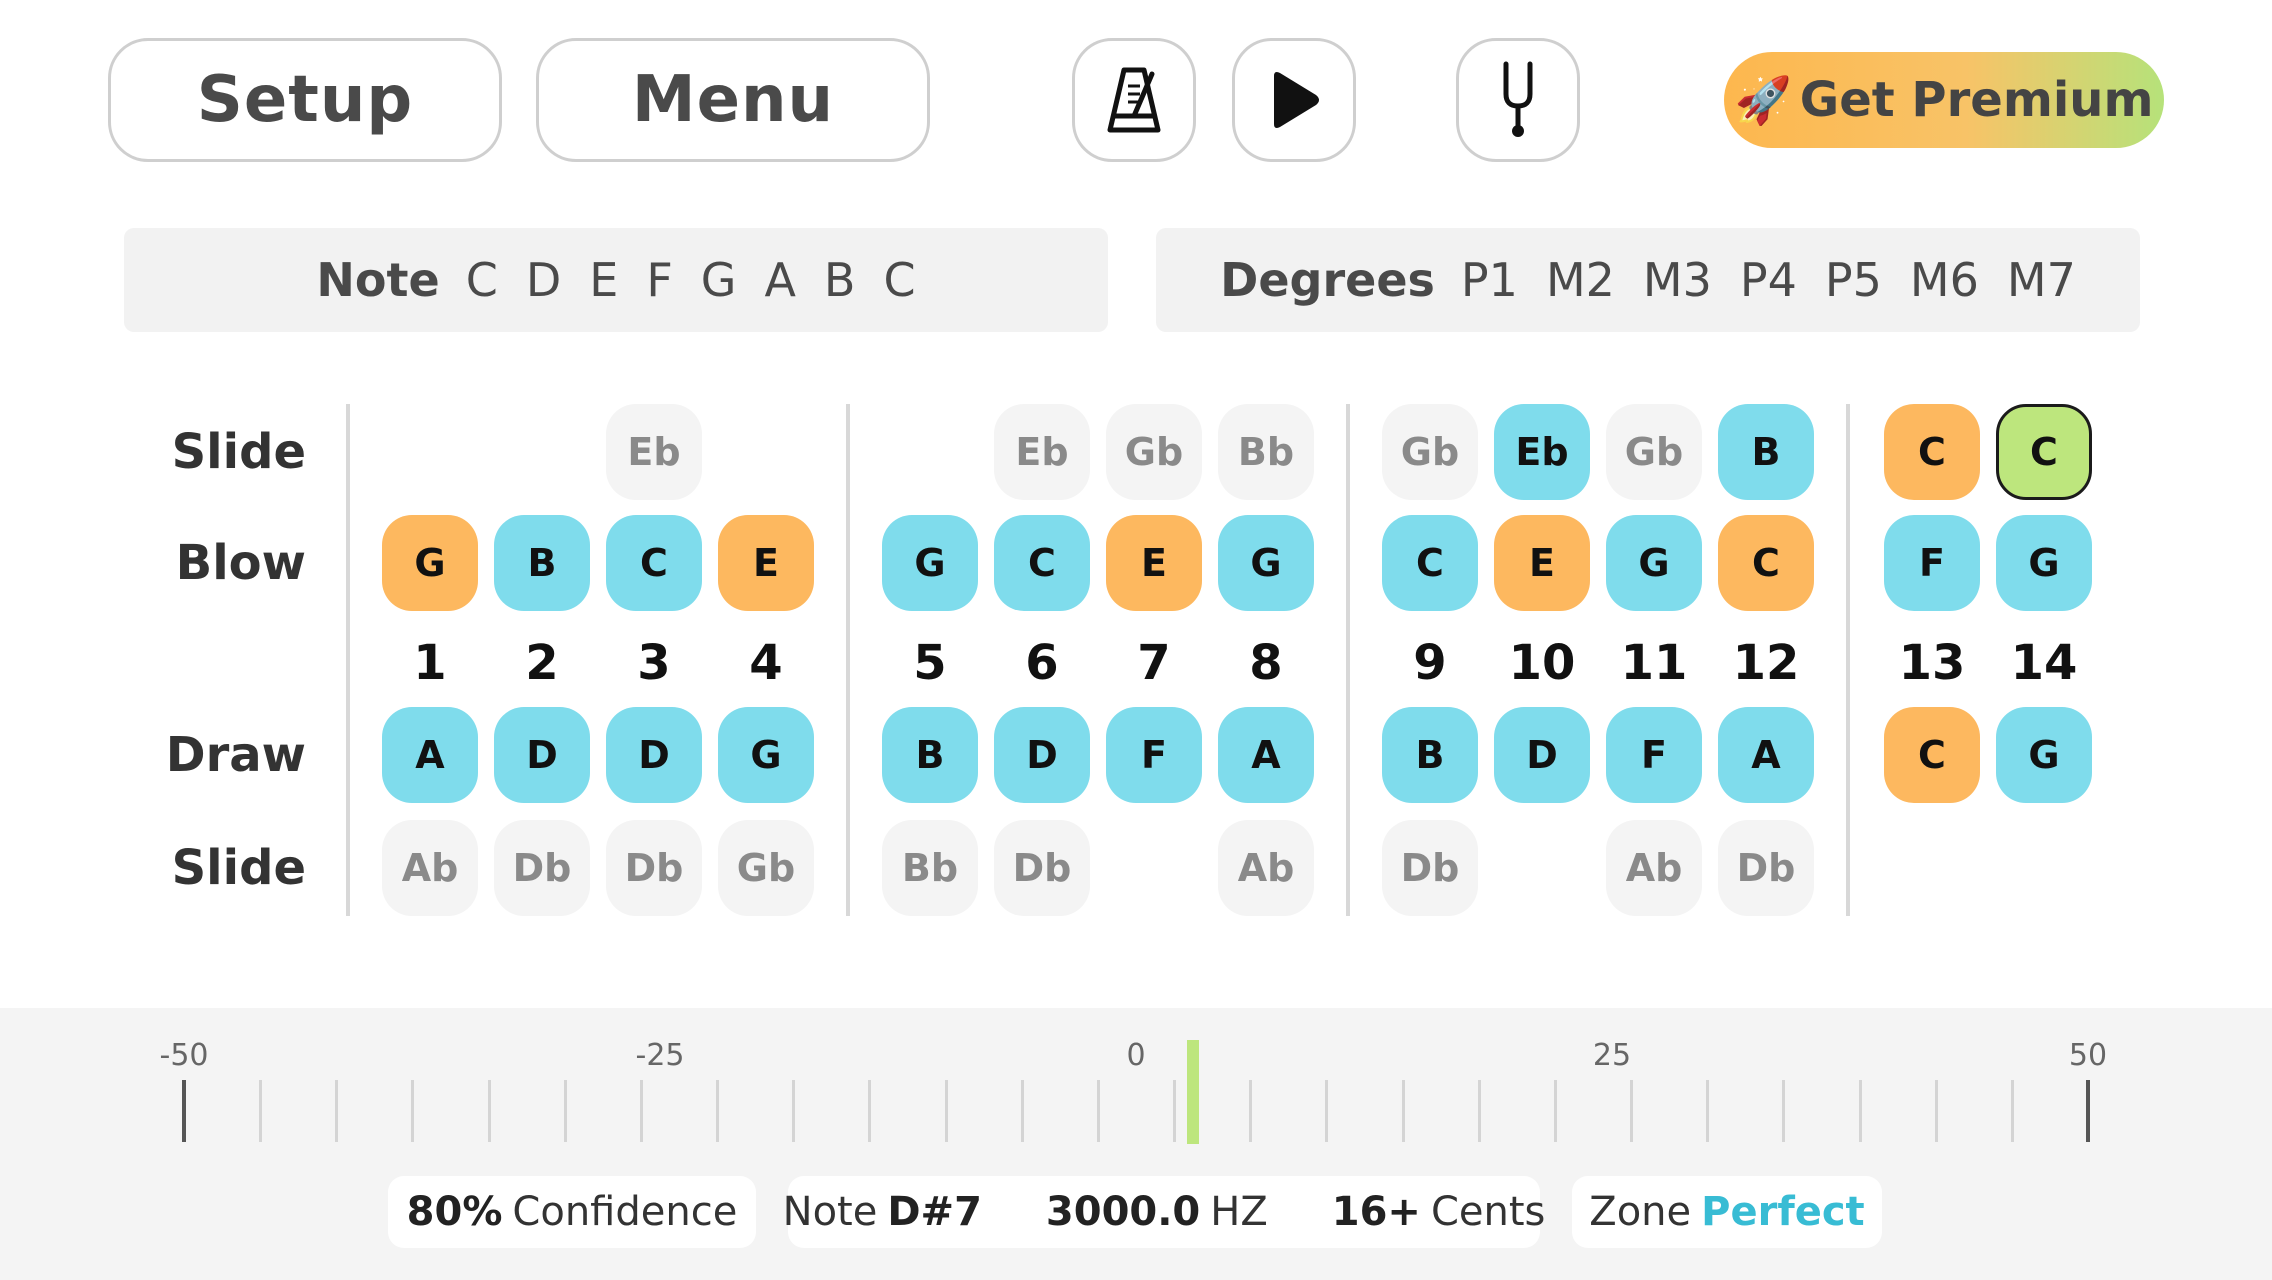 This screenshot has height=1280, width=2272. I want to click on note-value: D#7, so click(934, 1212).